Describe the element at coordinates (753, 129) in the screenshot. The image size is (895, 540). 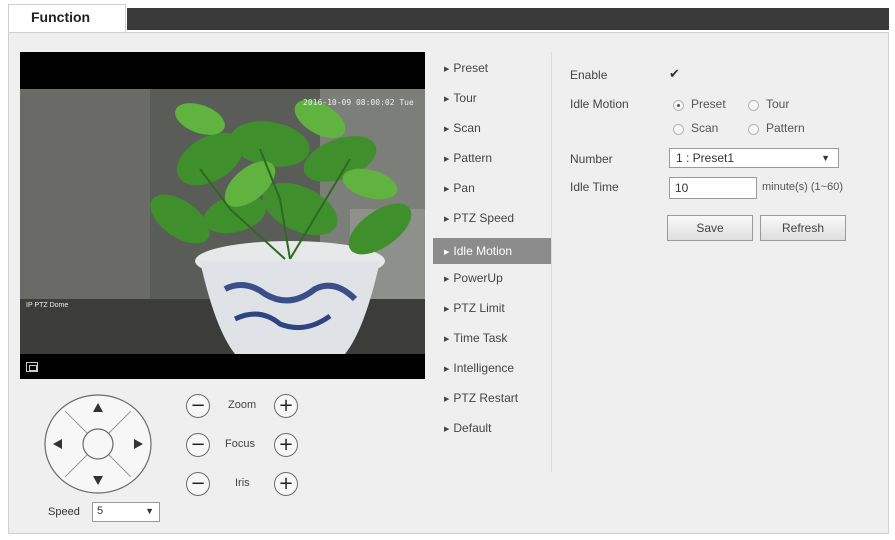
I see `radio-pattern` at that location.